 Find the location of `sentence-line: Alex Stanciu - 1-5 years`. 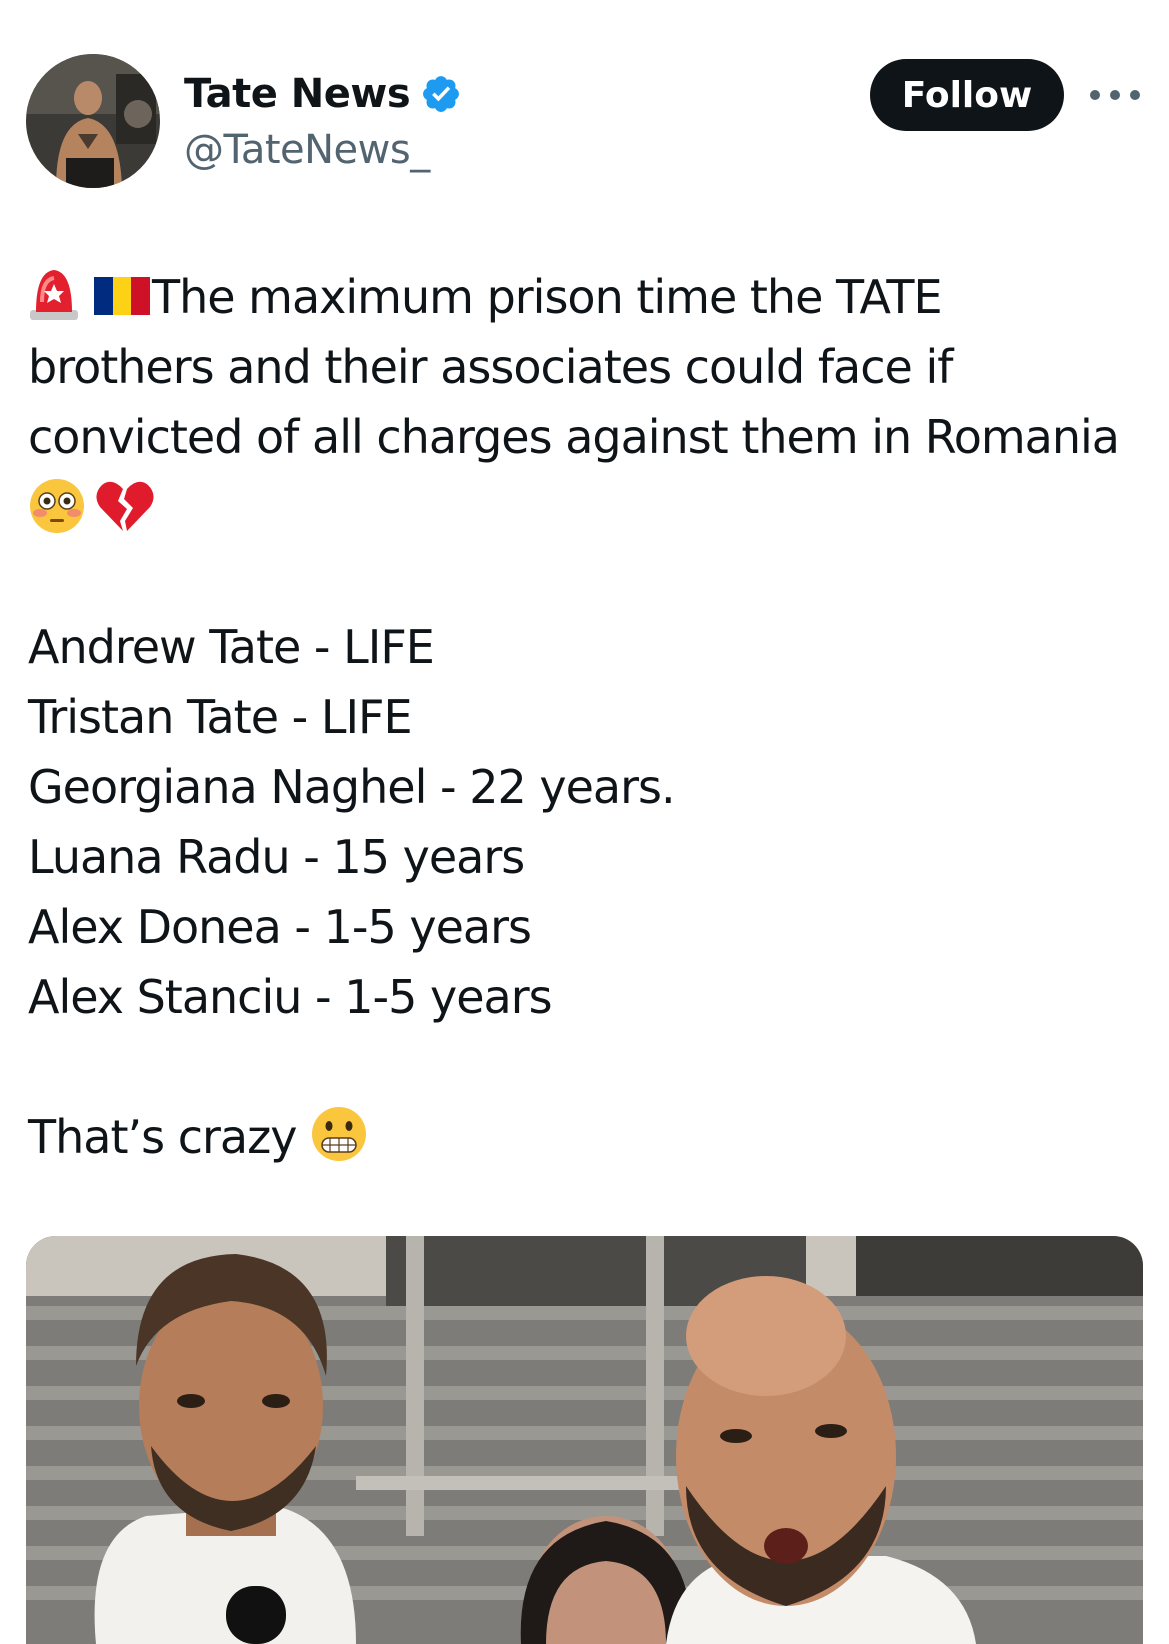

sentence-line: Alex Stanciu - 1-5 years is located at coordinates (290, 997).